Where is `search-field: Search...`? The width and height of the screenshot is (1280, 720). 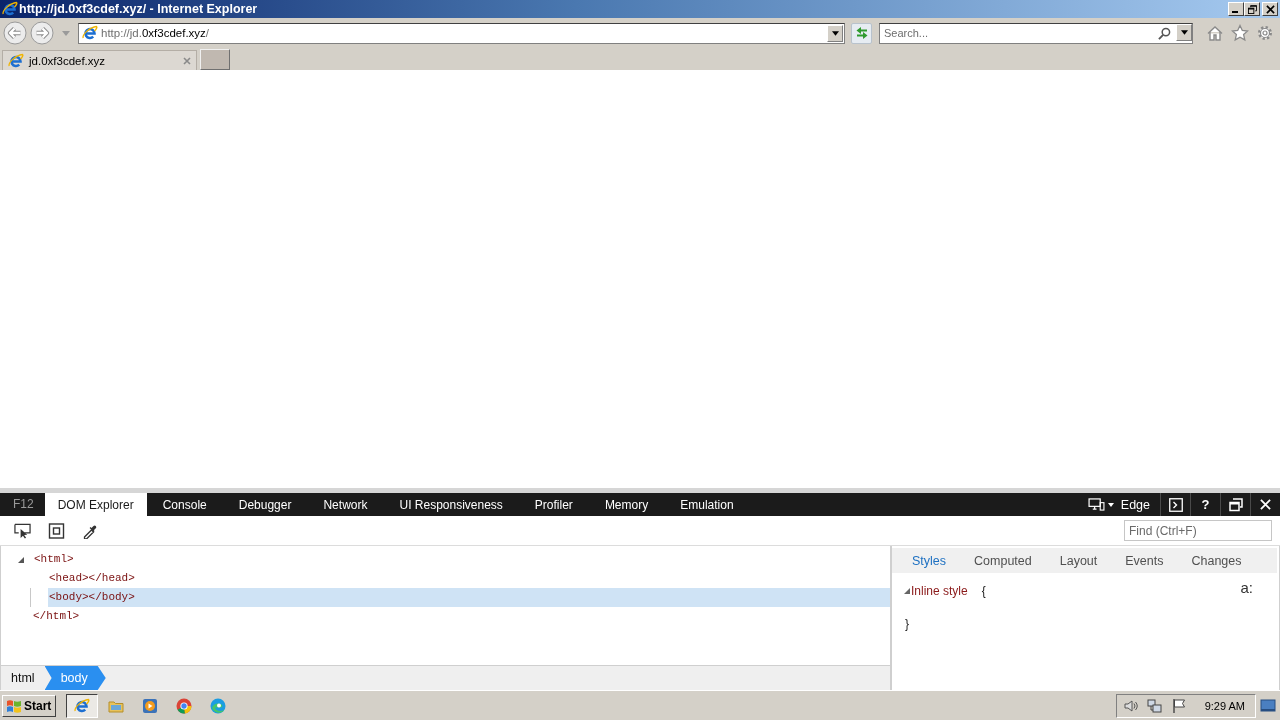 search-field: Search... is located at coordinates (1036, 33).